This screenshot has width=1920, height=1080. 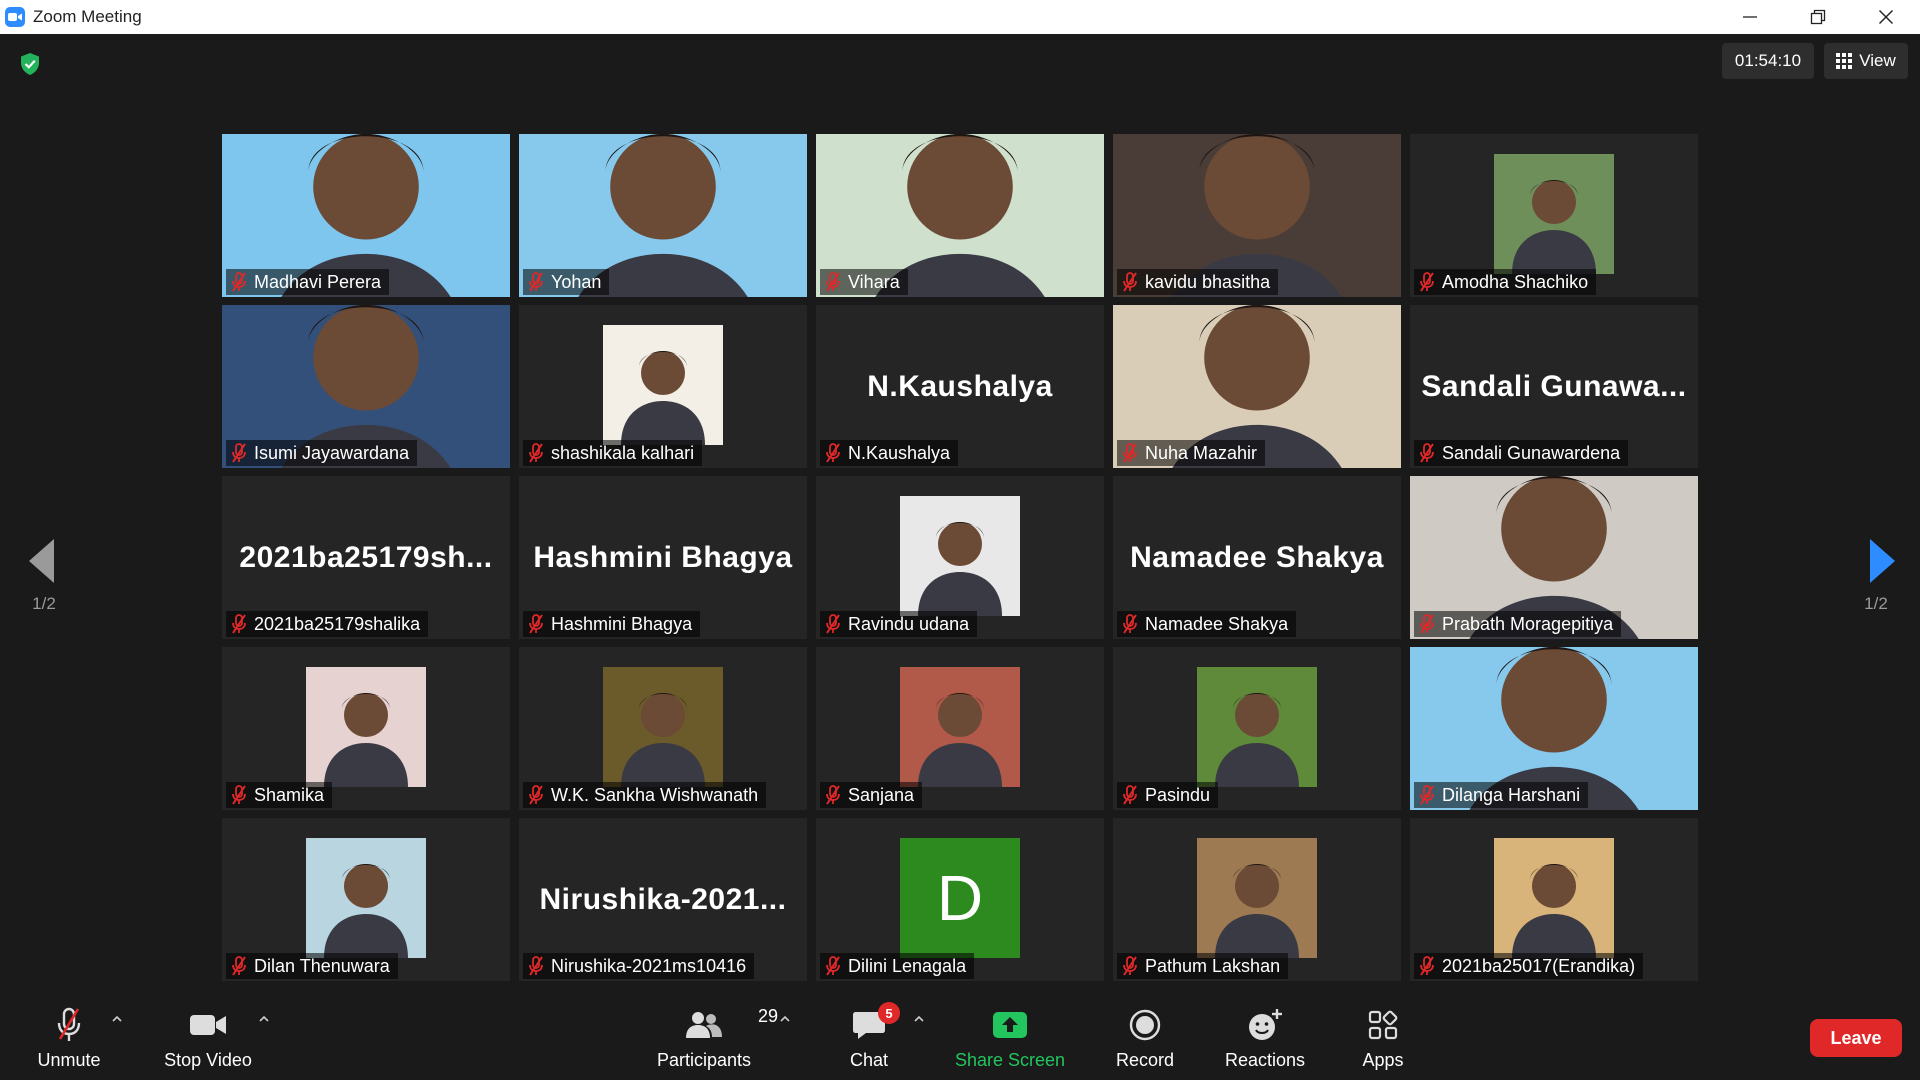 What do you see at coordinates (663, 215) in the screenshot?
I see `participant-tile: Yohan` at bounding box center [663, 215].